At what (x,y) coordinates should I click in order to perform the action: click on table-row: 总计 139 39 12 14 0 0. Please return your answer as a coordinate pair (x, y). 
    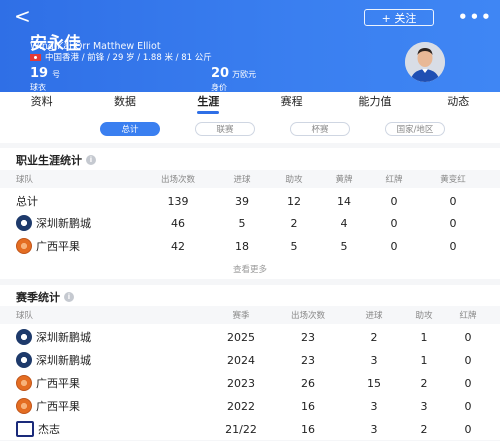
    Looking at the image, I should click on (250, 201).